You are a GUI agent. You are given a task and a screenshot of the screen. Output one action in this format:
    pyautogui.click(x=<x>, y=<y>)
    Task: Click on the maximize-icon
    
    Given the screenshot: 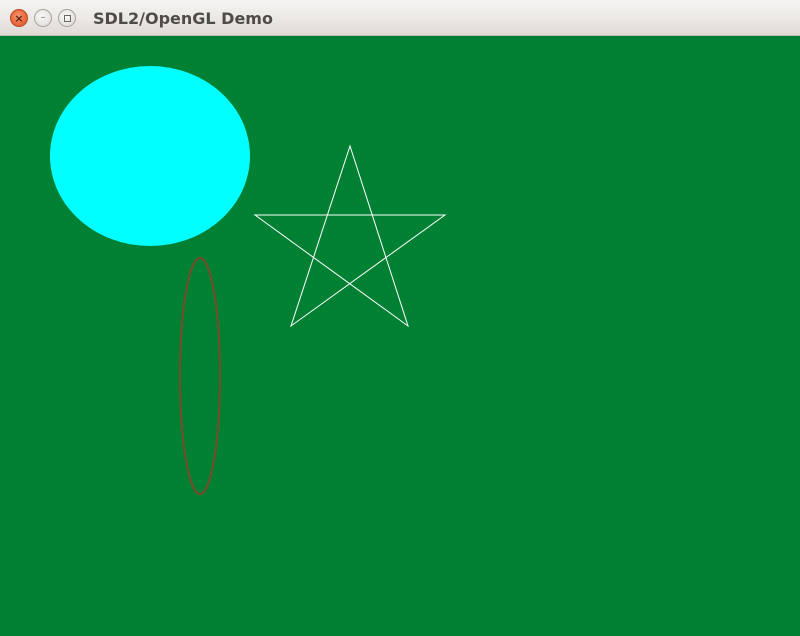 What is the action you would take?
    pyautogui.click(x=67, y=18)
    